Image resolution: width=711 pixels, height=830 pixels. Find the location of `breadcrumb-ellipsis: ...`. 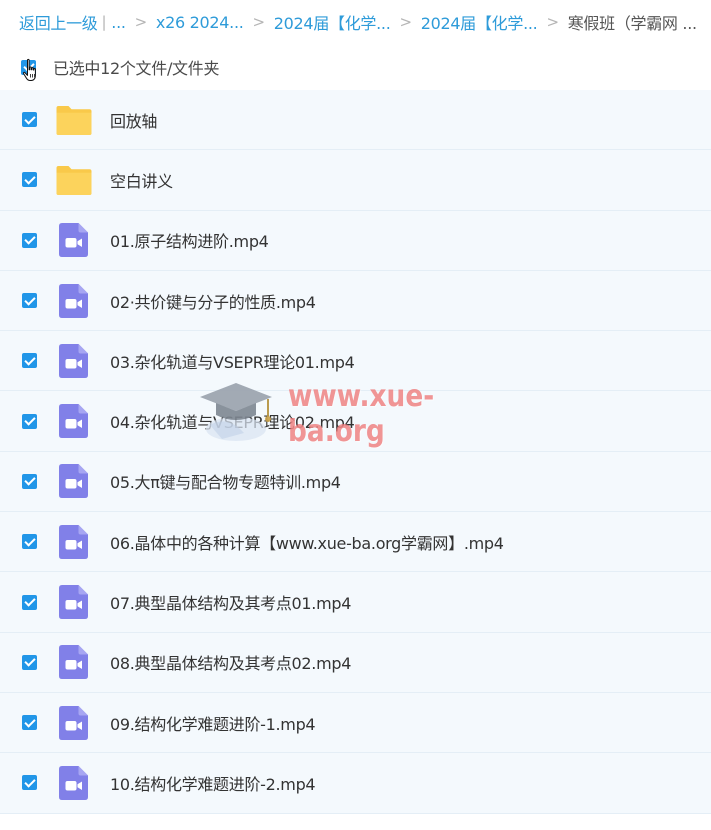

breadcrumb-ellipsis: ... is located at coordinates (118, 22).